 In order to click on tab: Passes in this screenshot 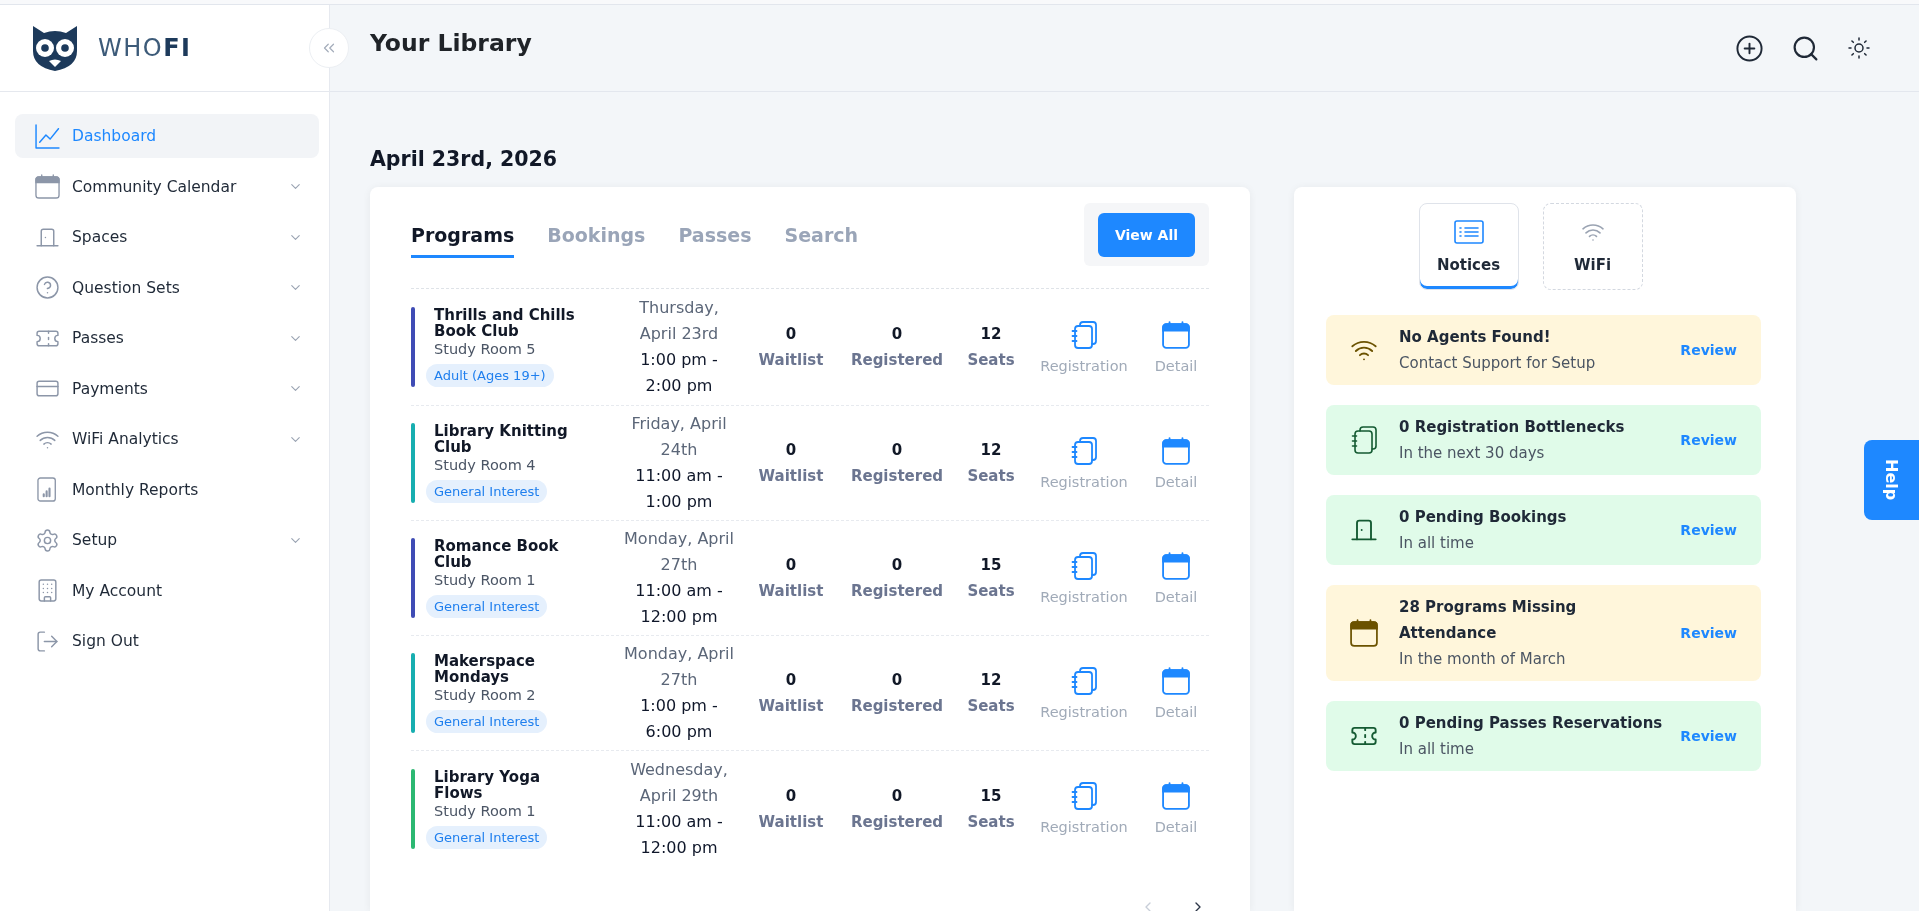, I will do `click(715, 241)`.